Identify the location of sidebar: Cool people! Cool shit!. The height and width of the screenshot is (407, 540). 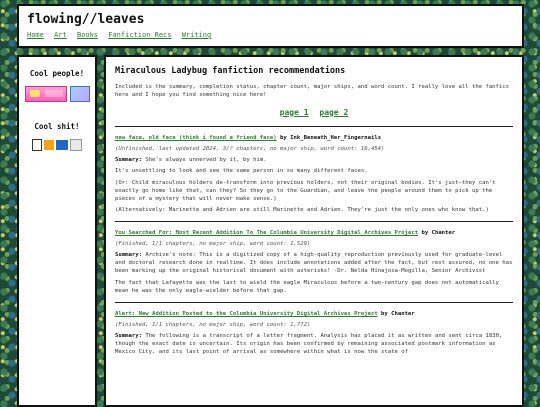
(57, 231).